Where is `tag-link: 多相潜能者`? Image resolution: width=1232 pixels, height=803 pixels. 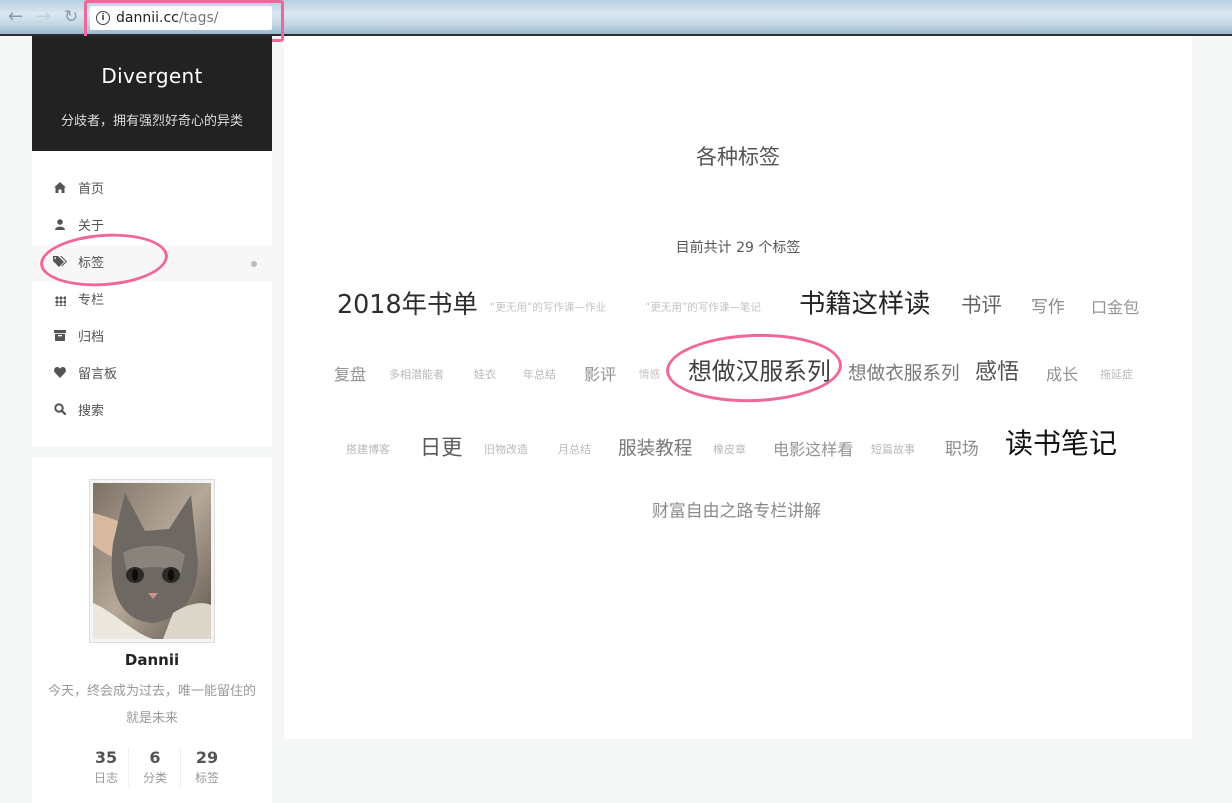
tag-link: 多相潜能者 is located at coordinates (416, 374).